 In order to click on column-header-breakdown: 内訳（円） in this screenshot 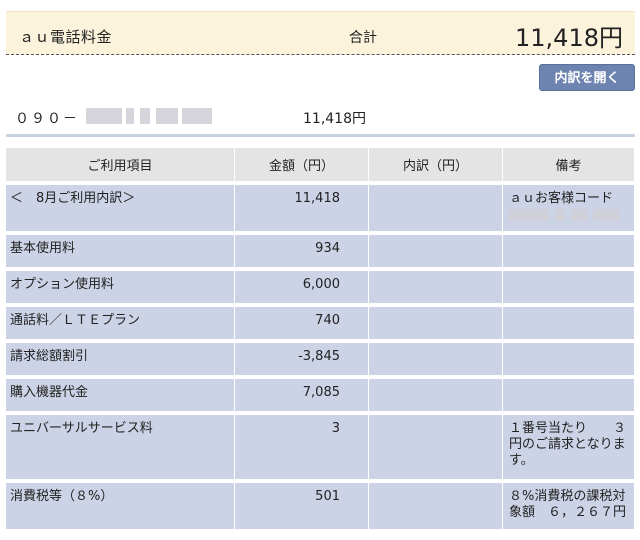, I will do `click(436, 164)`.